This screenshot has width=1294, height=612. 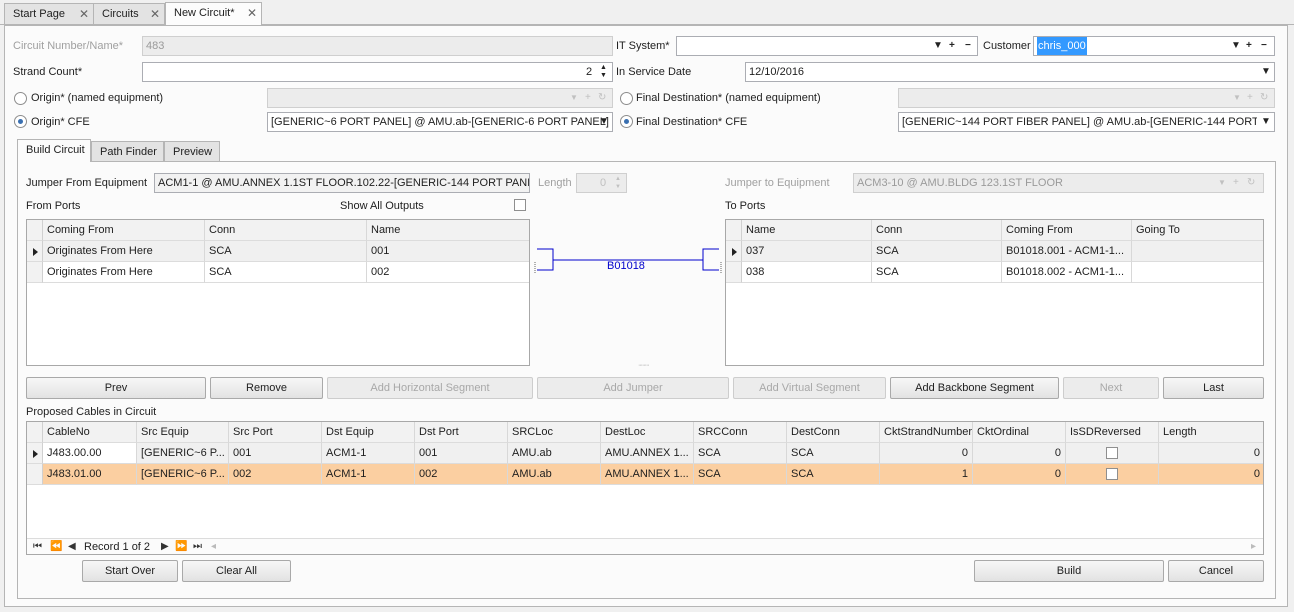 I want to click on splitter-grip: ········, so click(x=644, y=365).